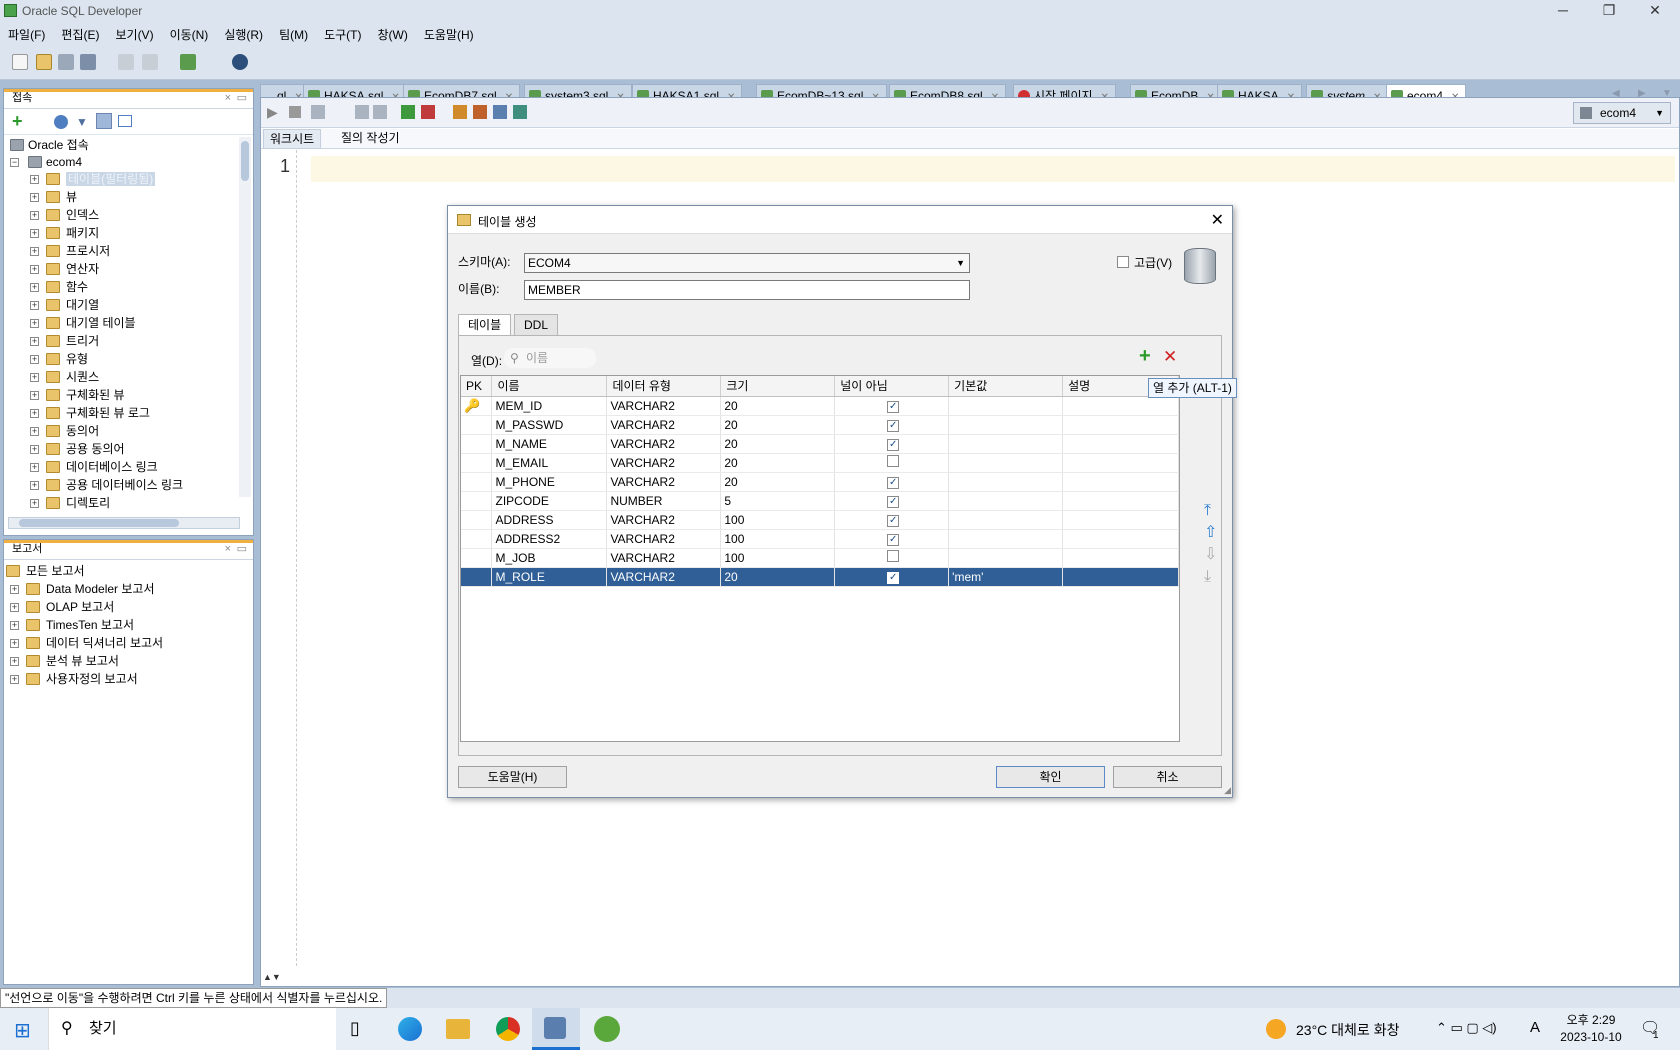  Describe the element at coordinates (1145, 356) in the screenshot. I see `add-column-button: +` at that location.